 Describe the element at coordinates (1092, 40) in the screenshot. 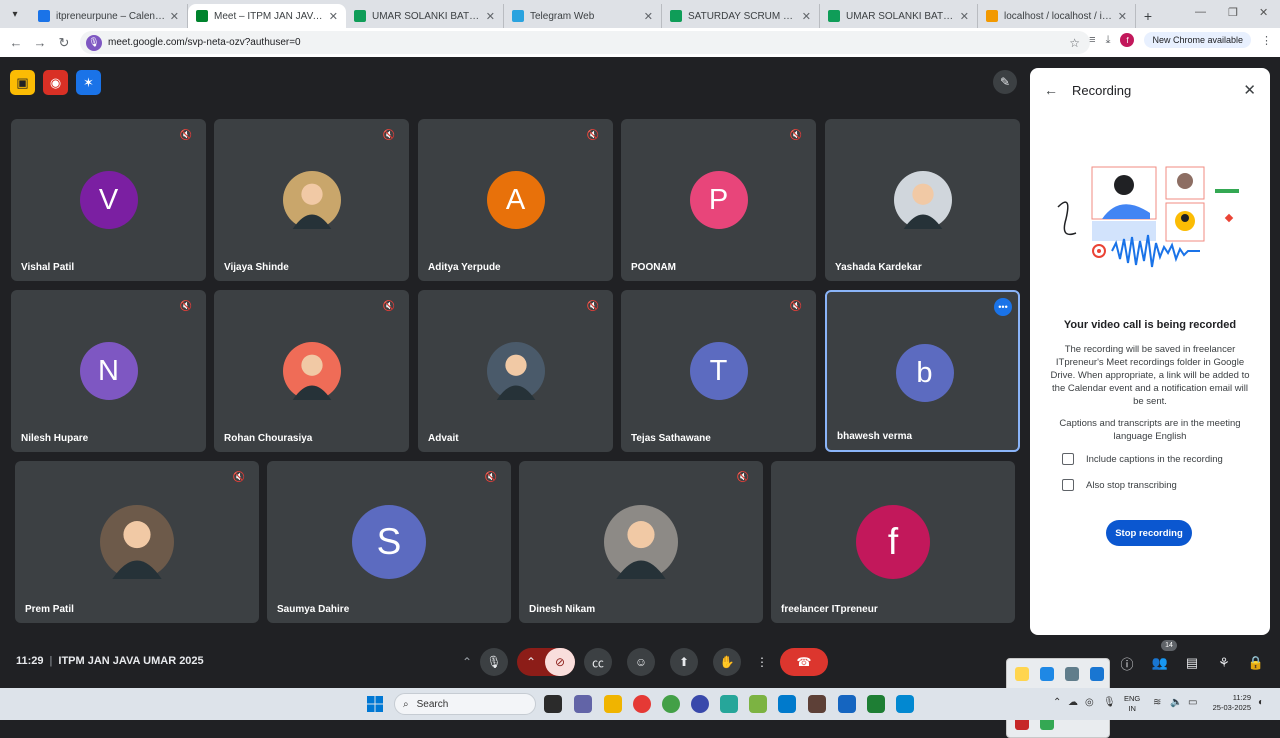

I see `media-controls-icon: ≡` at that location.